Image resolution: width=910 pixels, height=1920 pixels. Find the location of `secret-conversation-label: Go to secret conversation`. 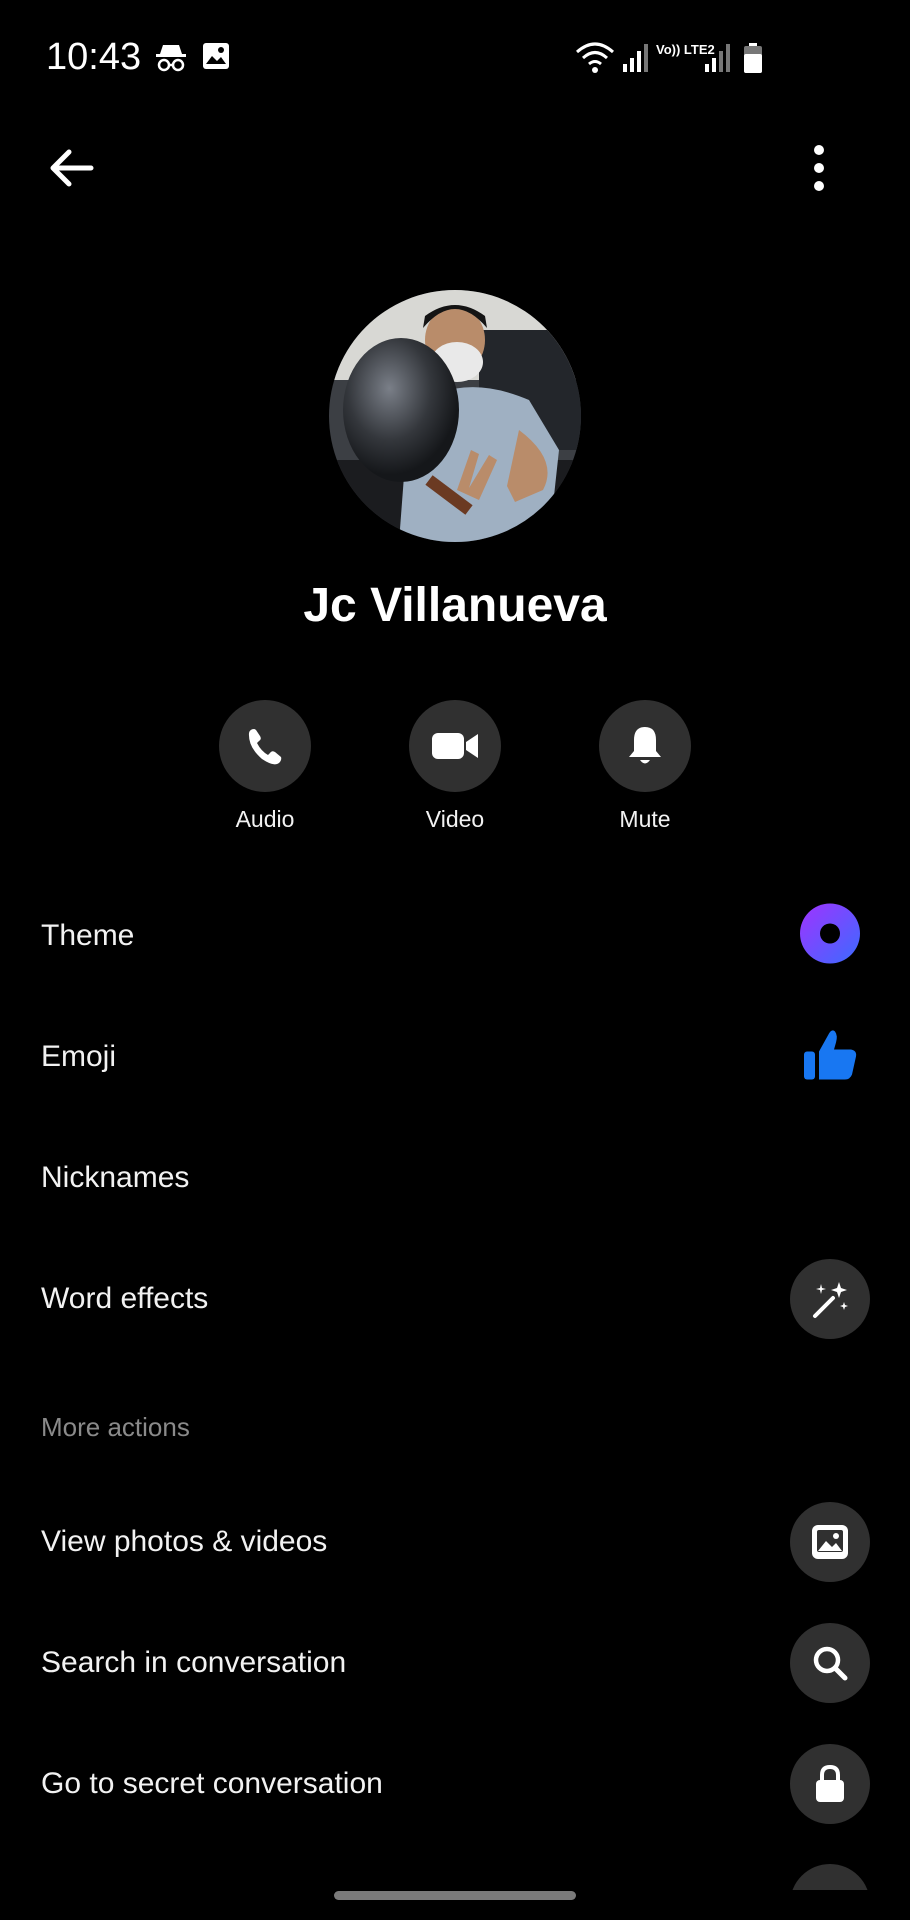

secret-conversation-label: Go to secret conversation is located at coordinates (212, 1783).